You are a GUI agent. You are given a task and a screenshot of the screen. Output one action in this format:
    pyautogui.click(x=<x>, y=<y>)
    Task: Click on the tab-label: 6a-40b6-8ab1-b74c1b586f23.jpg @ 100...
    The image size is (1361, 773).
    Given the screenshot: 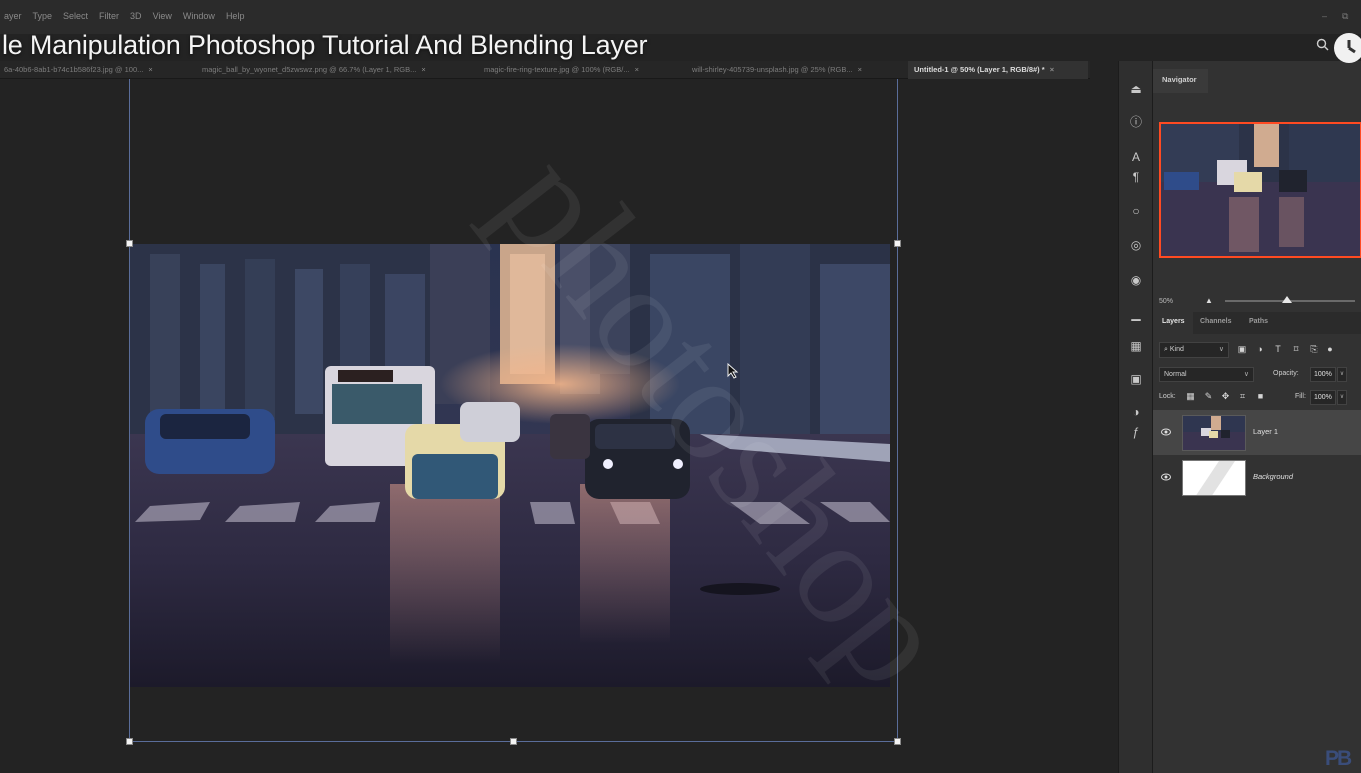 What is the action you would take?
    pyautogui.click(x=74, y=69)
    